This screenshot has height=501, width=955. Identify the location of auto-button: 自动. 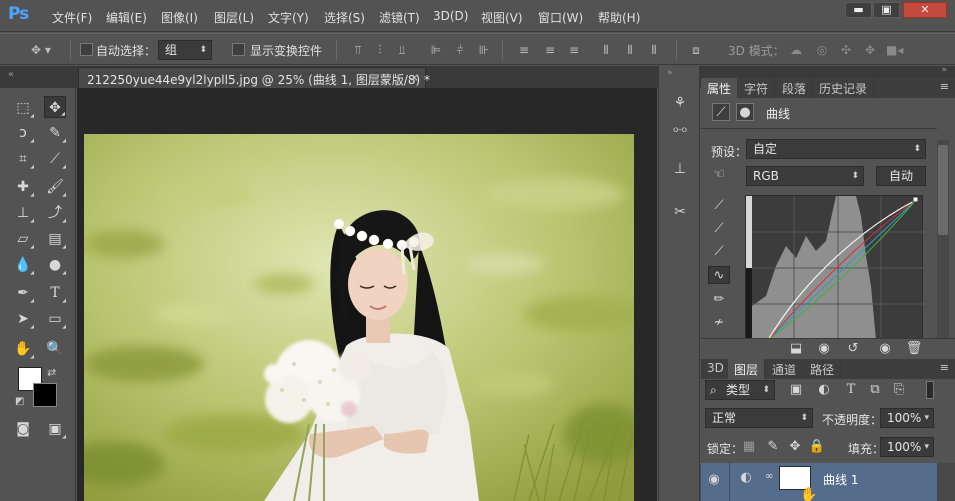
(901, 176).